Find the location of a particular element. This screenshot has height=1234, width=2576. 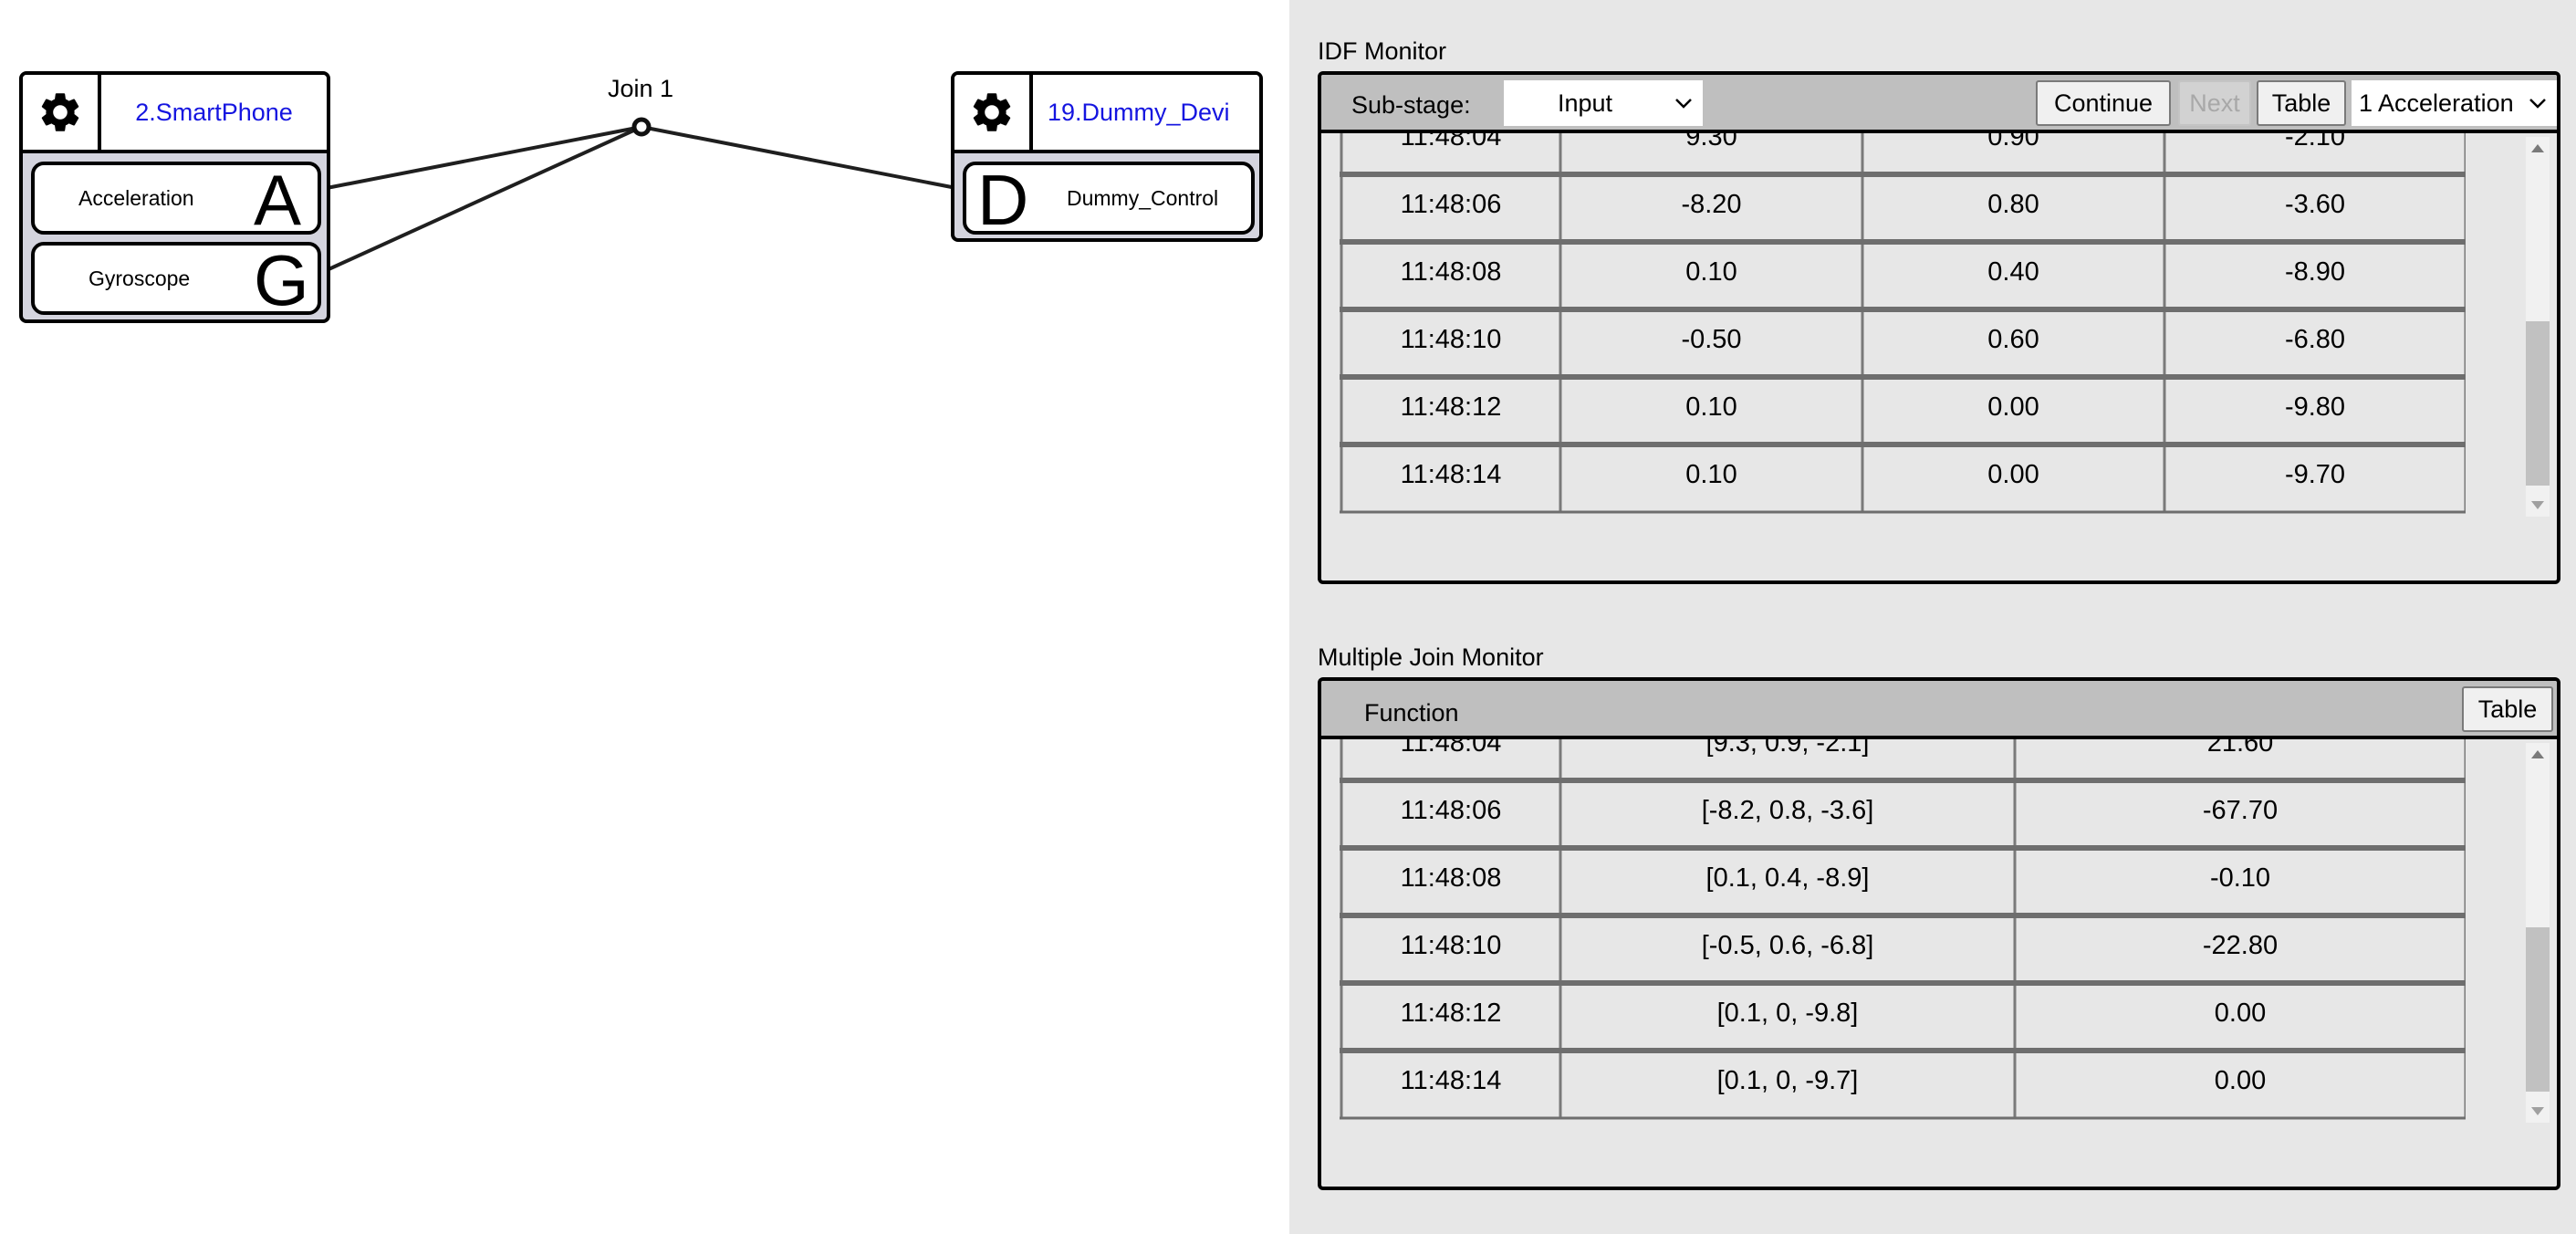

join-toolbar: Function Table is located at coordinates (1939, 710).